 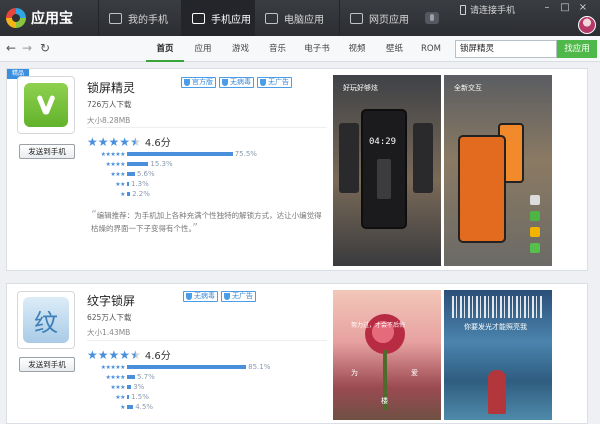 What do you see at coordinates (111, 87) in the screenshot?
I see `app-title: 锁屏精灵` at bounding box center [111, 87].